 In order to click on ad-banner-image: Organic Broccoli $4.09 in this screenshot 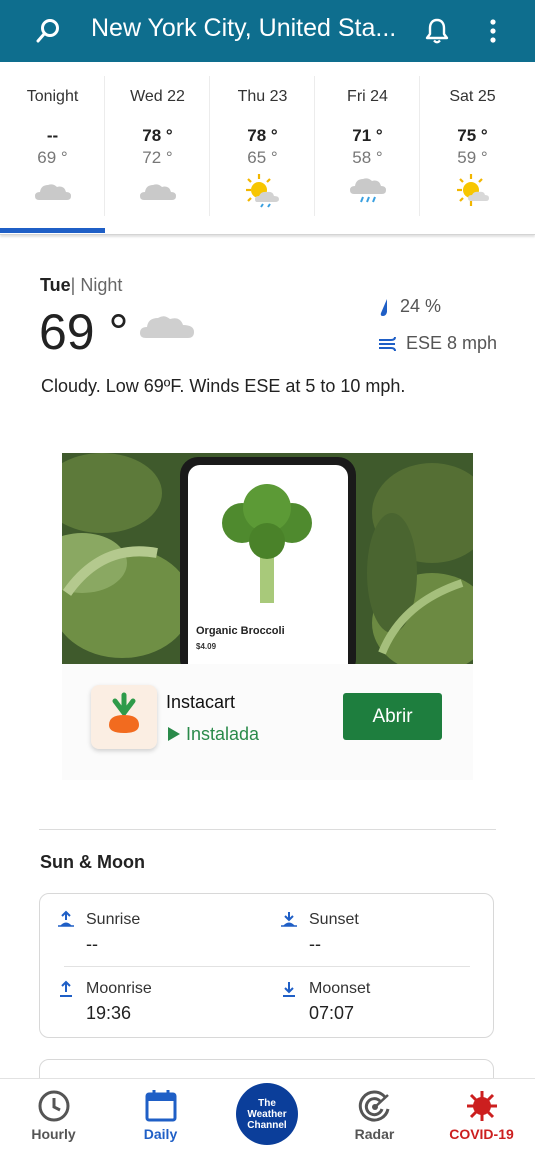, I will do `click(267, 558)`.